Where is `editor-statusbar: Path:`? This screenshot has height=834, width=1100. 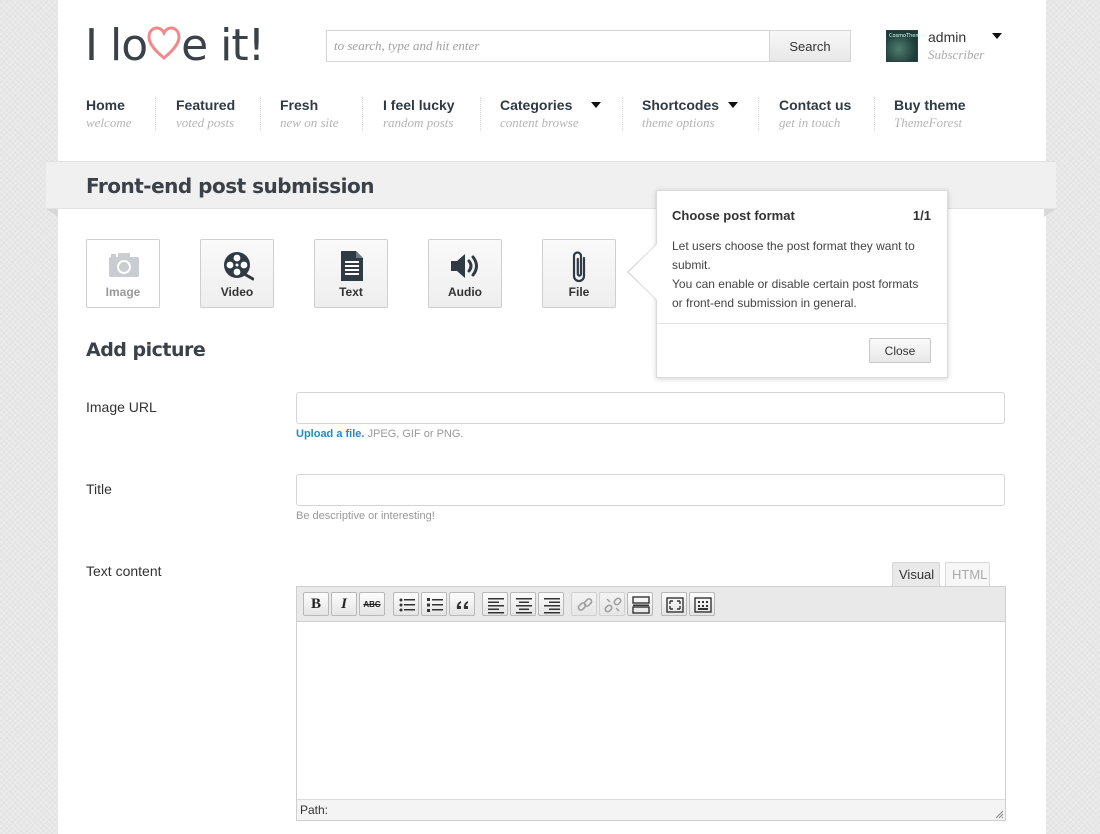 editor-statusbar: Path: is located at coordinates (651, 809).